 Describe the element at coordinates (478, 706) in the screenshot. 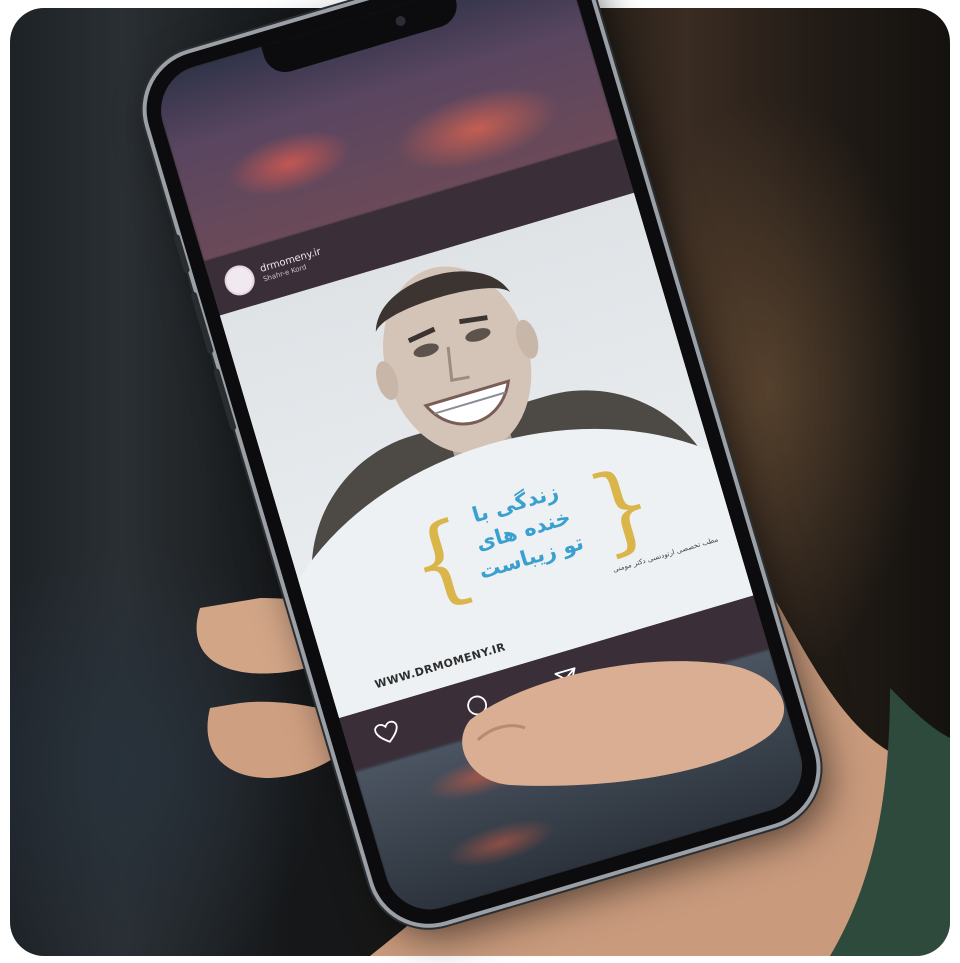

I see `comment-icon` at that location.